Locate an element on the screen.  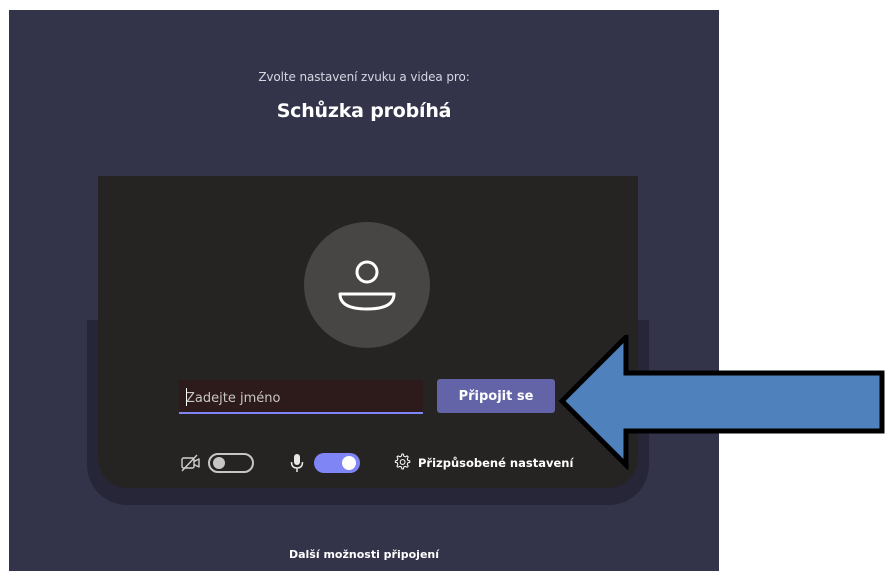
text-caret is located at coordinates (186, 397).